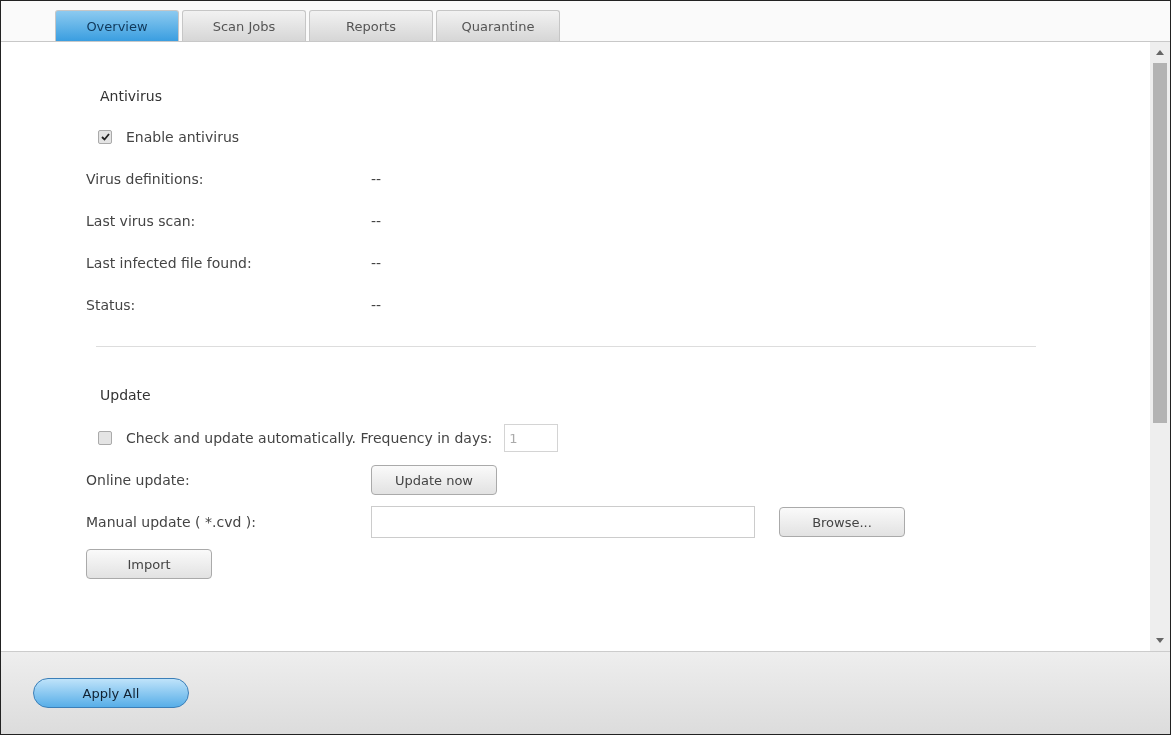  I want to click on field-label: Online update:, so click(138, 480).